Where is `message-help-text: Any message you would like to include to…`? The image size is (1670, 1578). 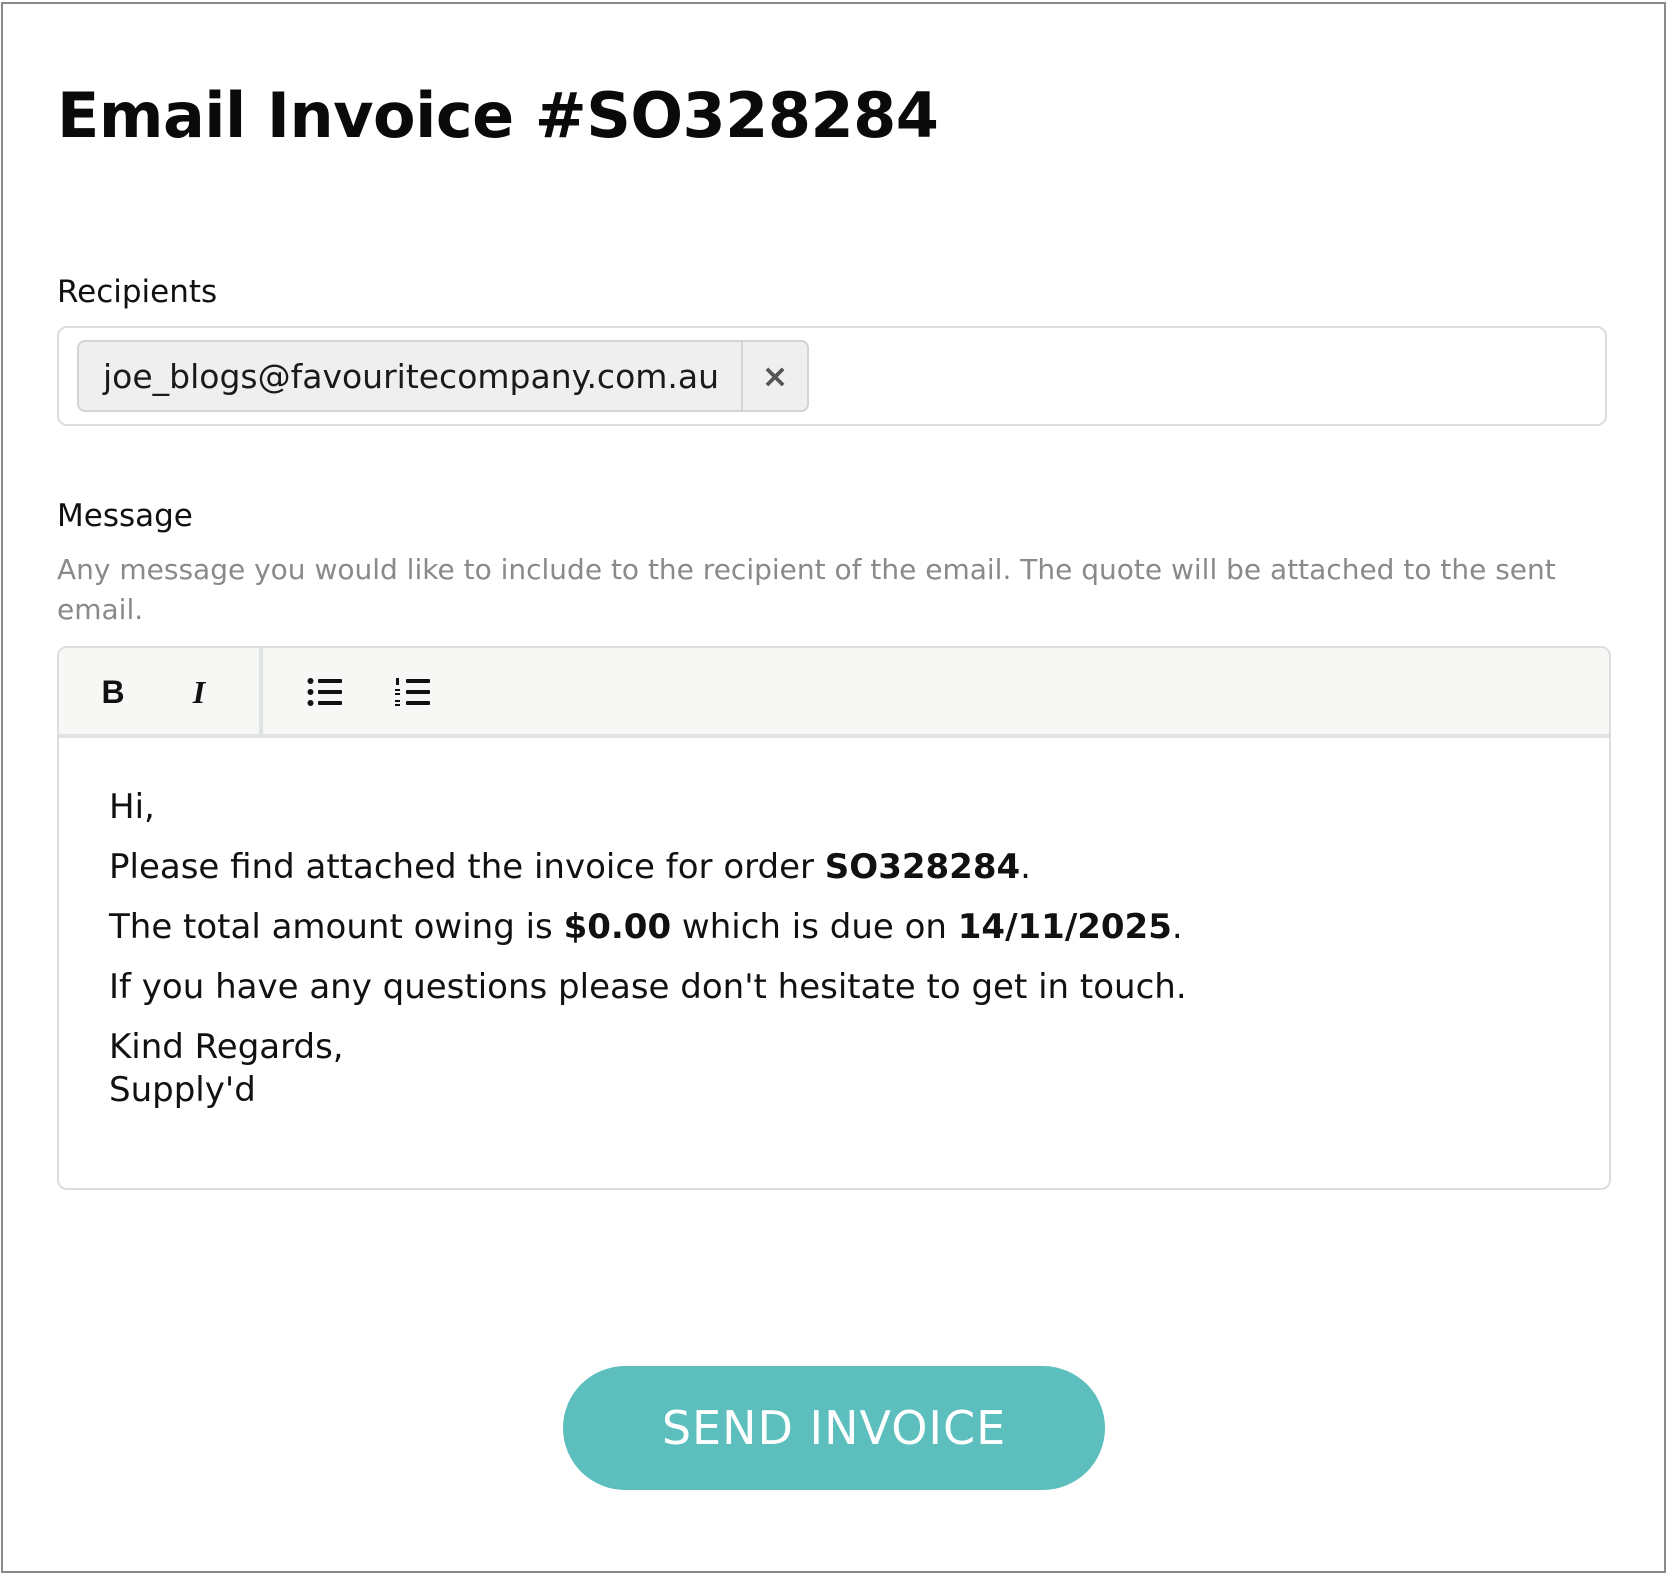 message-help-text: Any message you would like to include to… is located at coordinates (806, 589).